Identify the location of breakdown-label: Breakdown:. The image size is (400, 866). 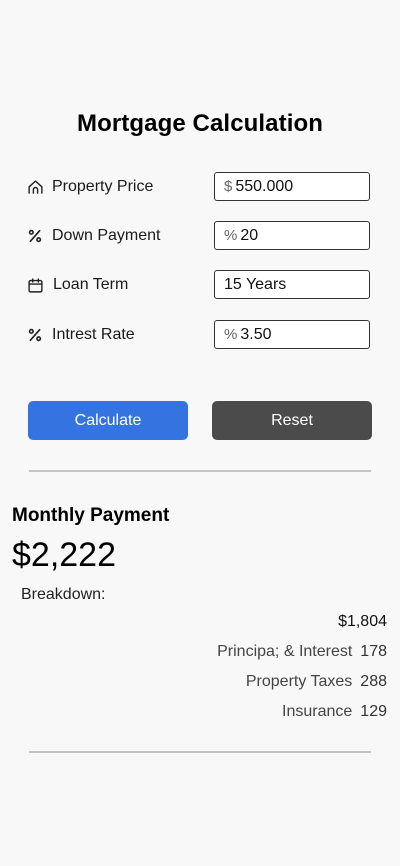
(63, 594).